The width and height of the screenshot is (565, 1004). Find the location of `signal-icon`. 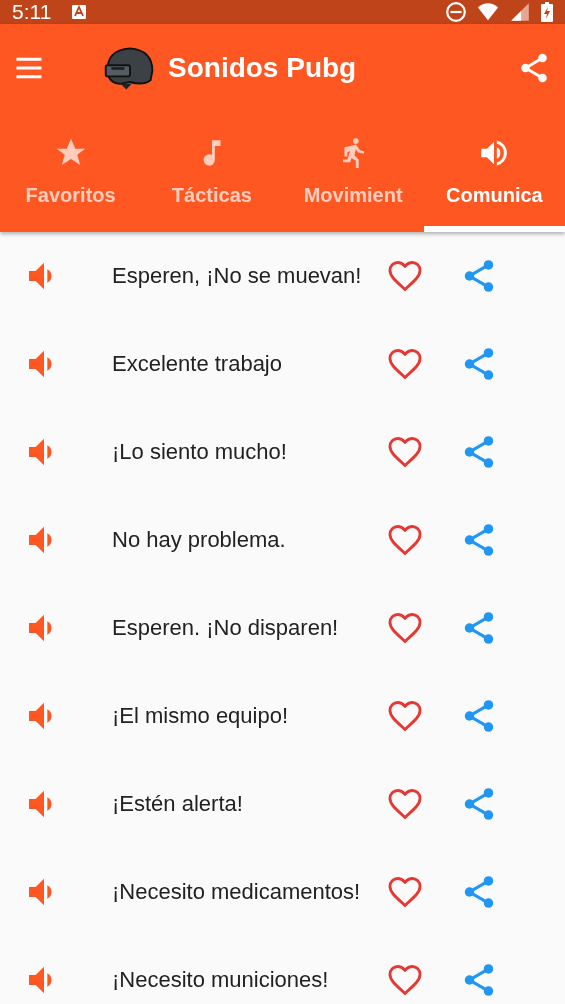

signal-icon is located at coordinates (520, 12).